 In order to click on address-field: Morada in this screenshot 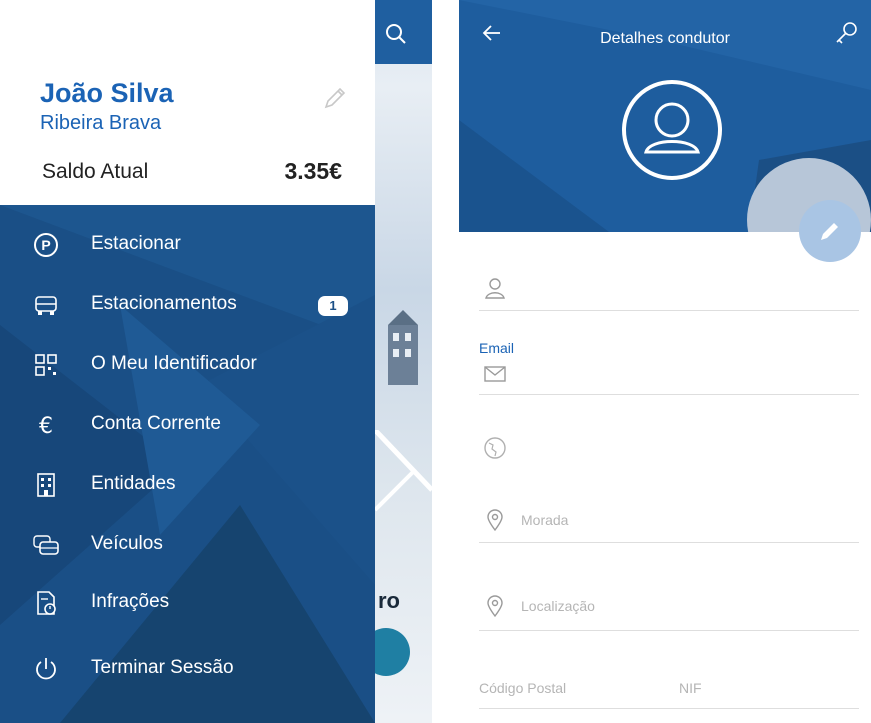, I will do `click(669, 529)`.